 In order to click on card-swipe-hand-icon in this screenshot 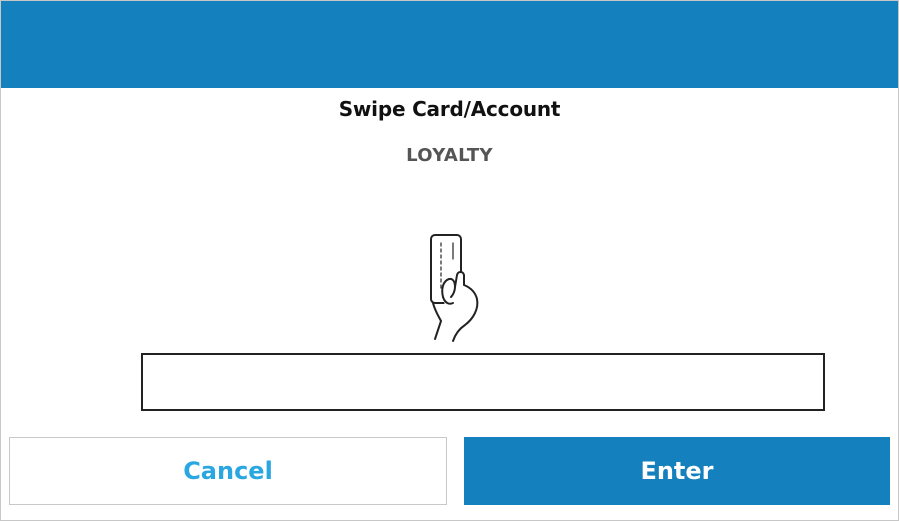, I will do `click(454, 288)`.